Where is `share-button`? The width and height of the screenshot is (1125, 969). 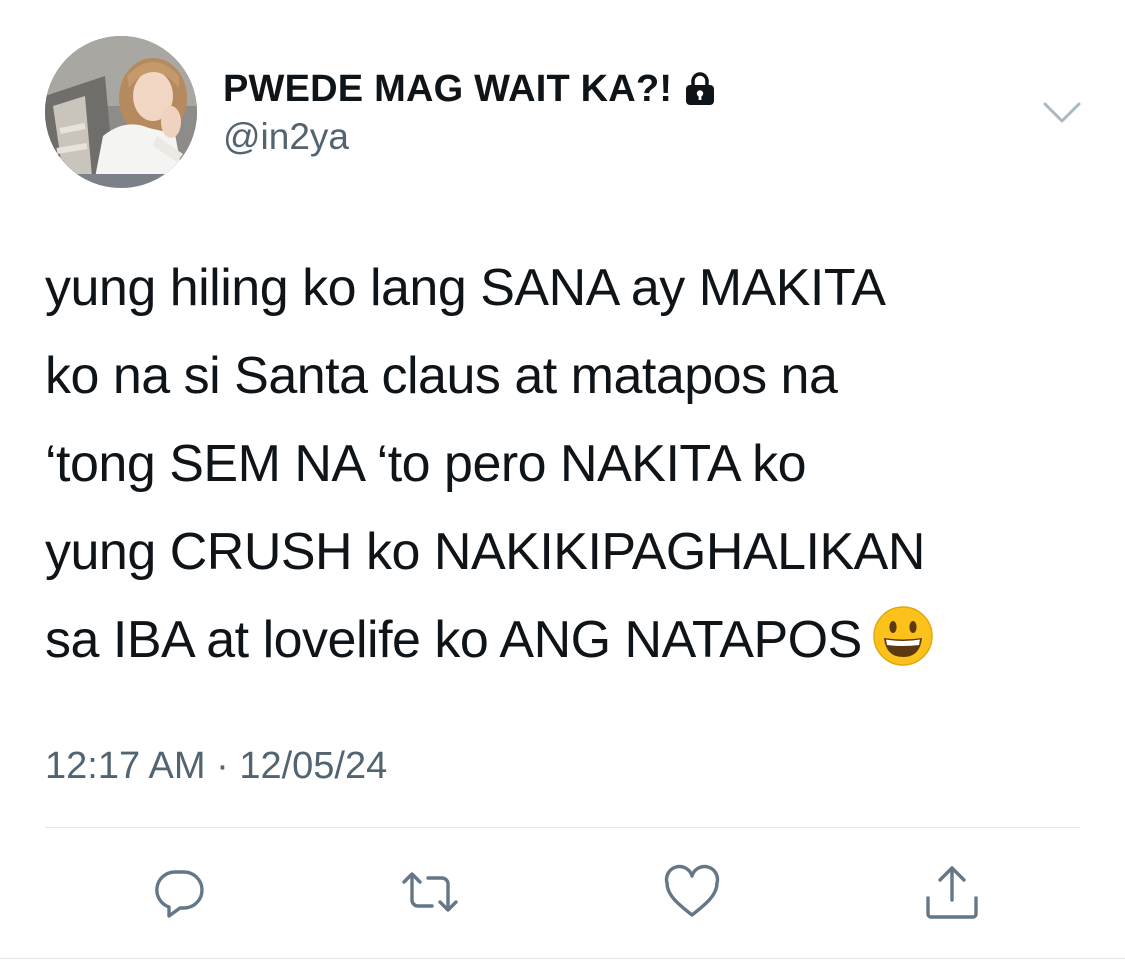 share-button is located at coordinates (952, 892).